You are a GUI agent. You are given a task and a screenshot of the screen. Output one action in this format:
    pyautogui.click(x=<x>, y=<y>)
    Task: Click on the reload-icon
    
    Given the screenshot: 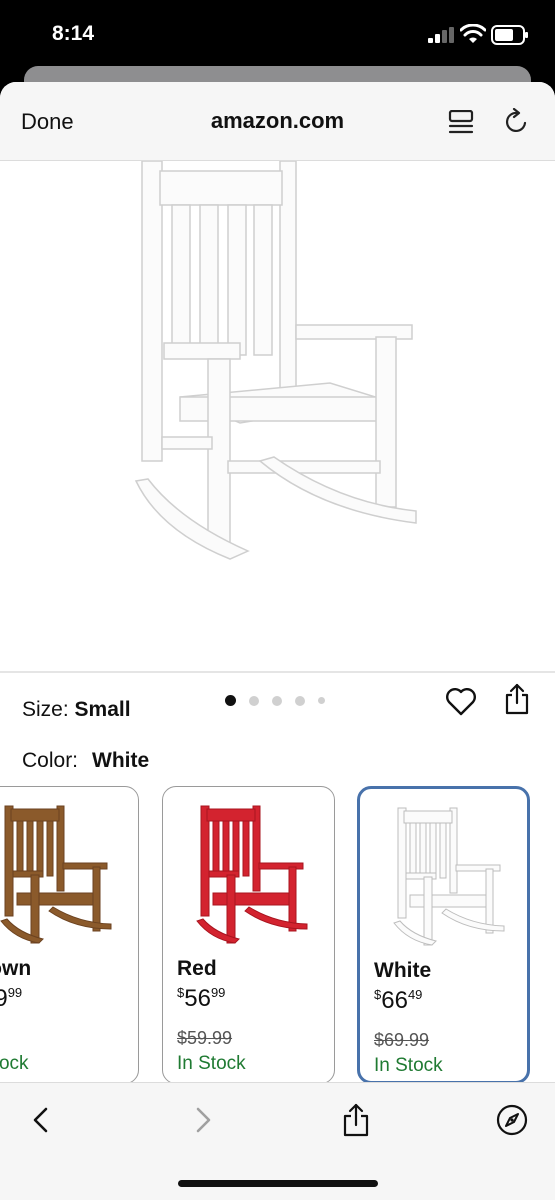 What is the action you would take?
    pyautogui.click(x=517, y=122)
    